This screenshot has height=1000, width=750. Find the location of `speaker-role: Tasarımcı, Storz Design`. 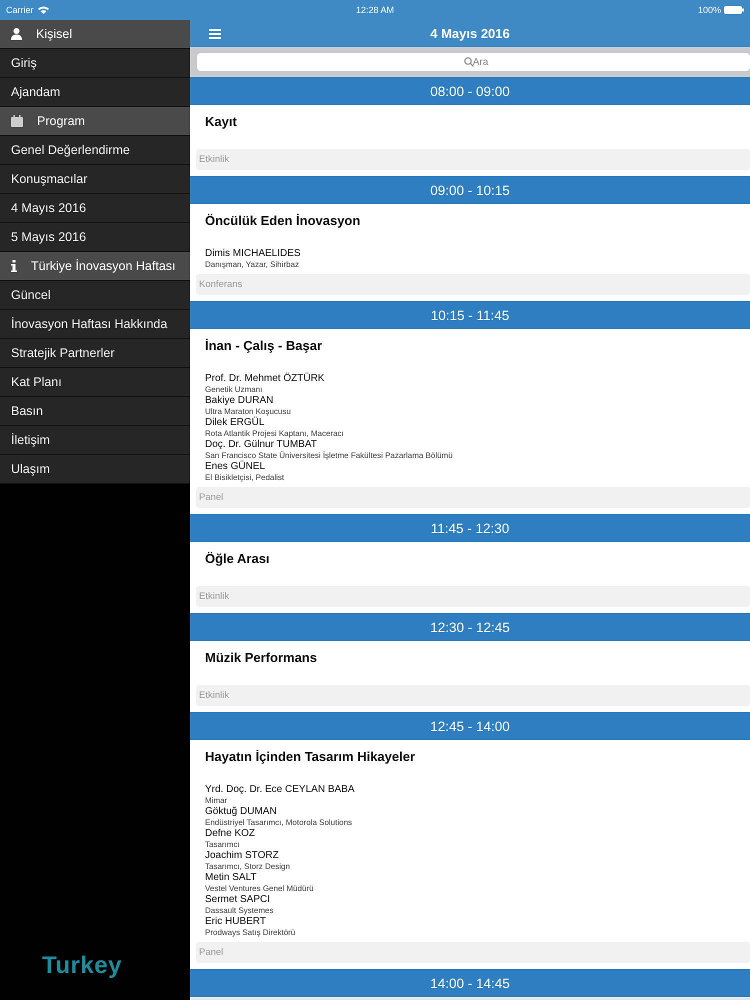

speaker-role: Tasarımcı, Storz Design is located at coordinates (247, 867).